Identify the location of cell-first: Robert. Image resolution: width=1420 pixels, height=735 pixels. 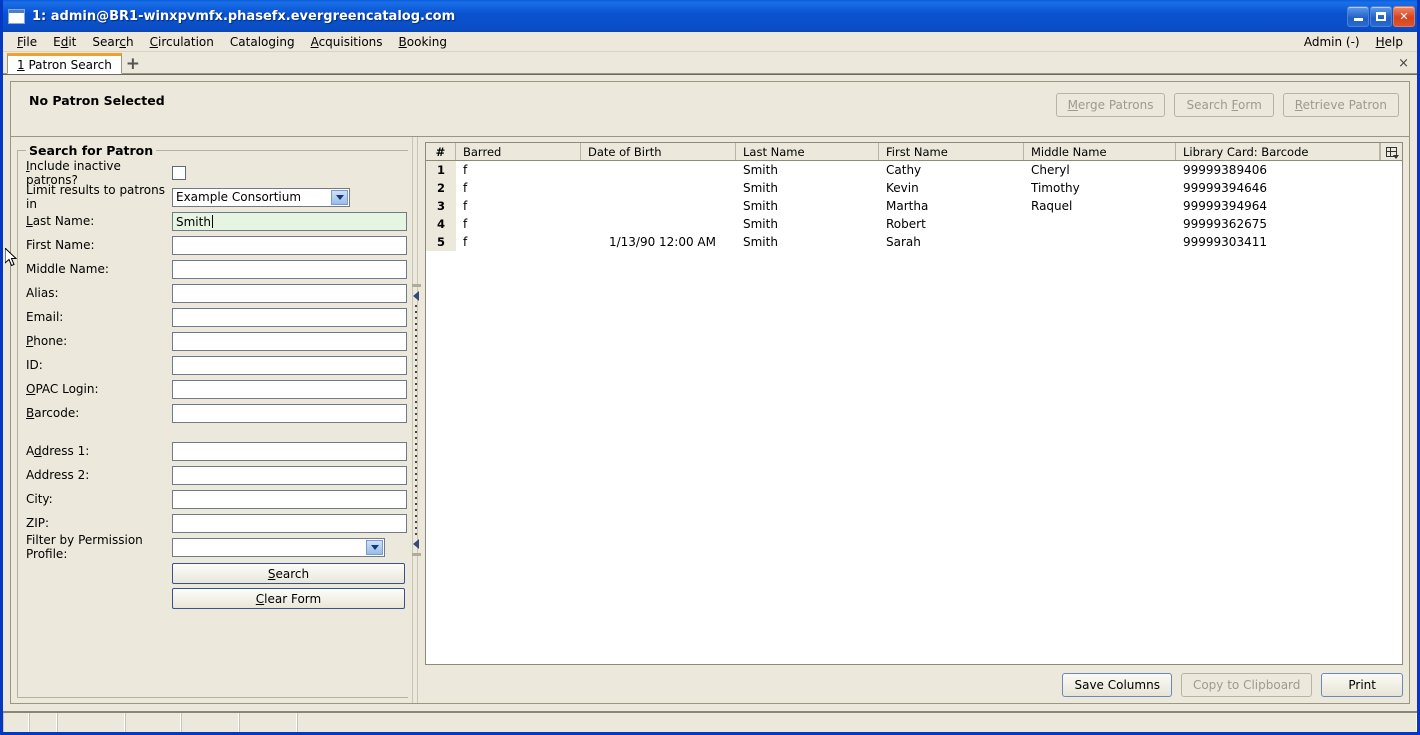
(906, 224).